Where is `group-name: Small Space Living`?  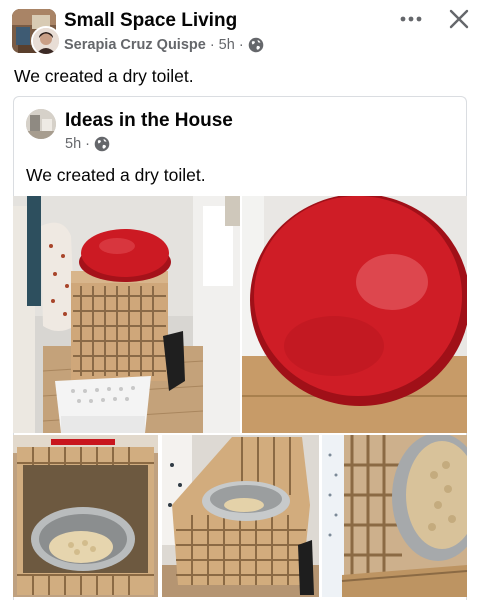
group-name: Small Space Living is located at coordinates (150, 21).